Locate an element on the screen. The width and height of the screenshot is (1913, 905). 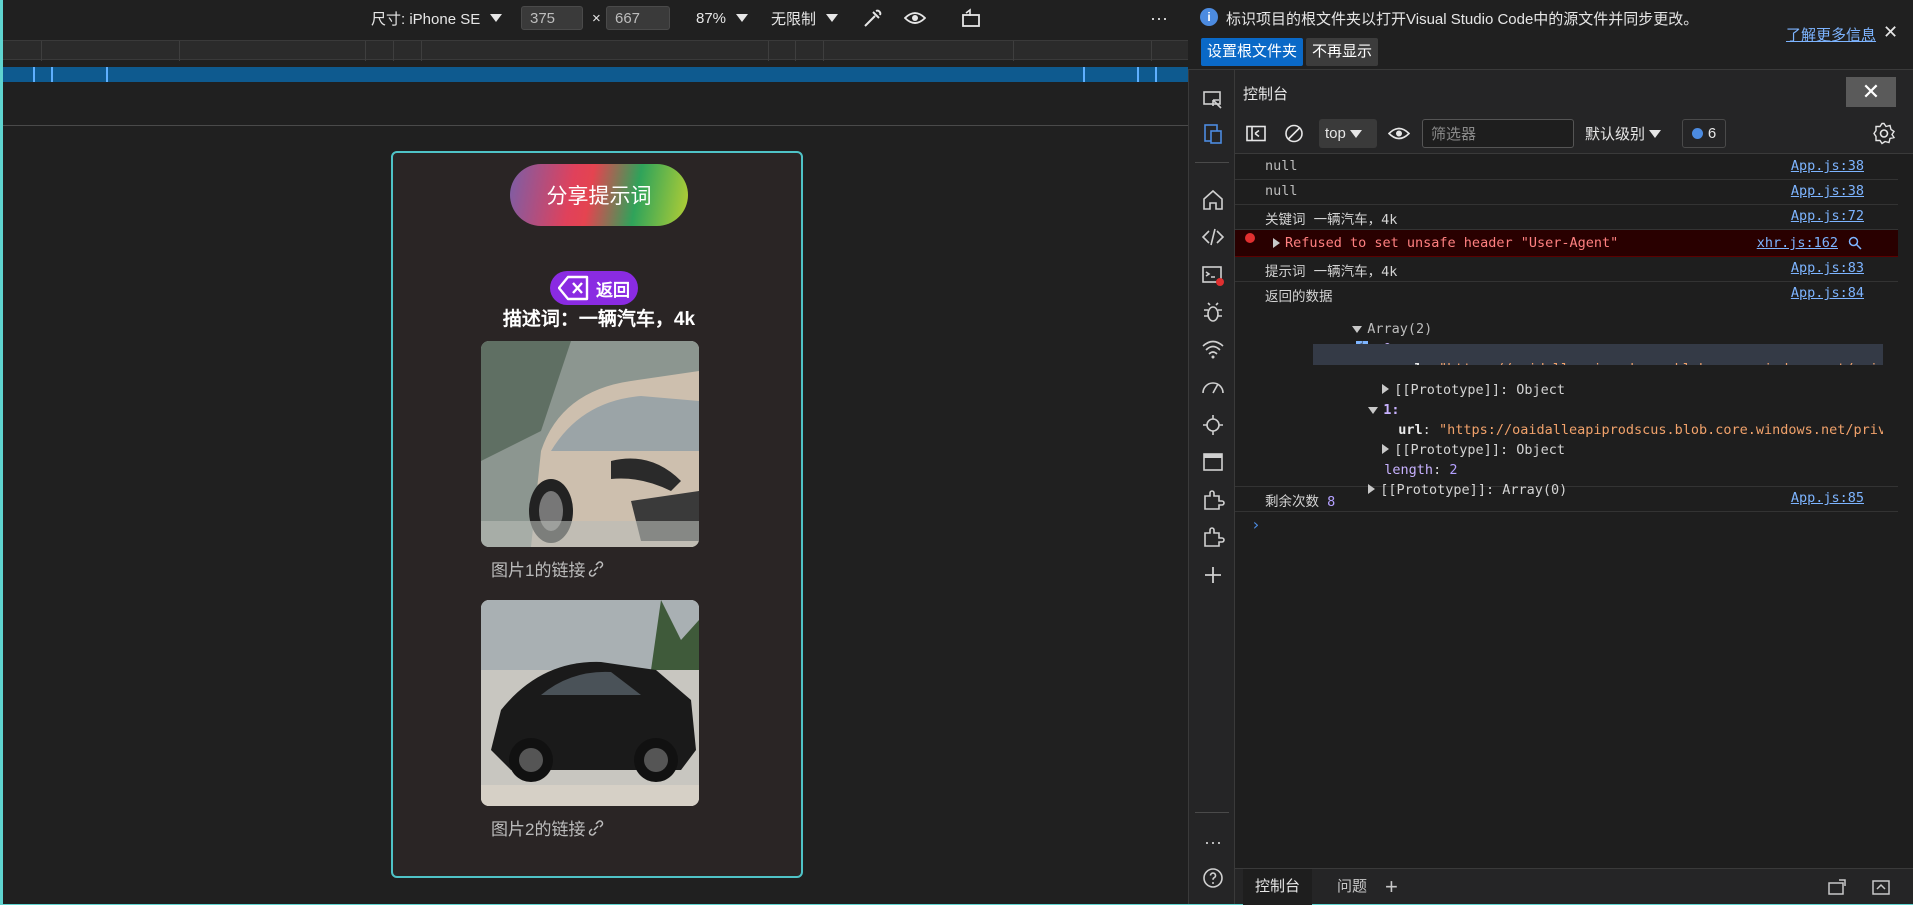
back-button: 返回 is located at coordinates (594, 288).